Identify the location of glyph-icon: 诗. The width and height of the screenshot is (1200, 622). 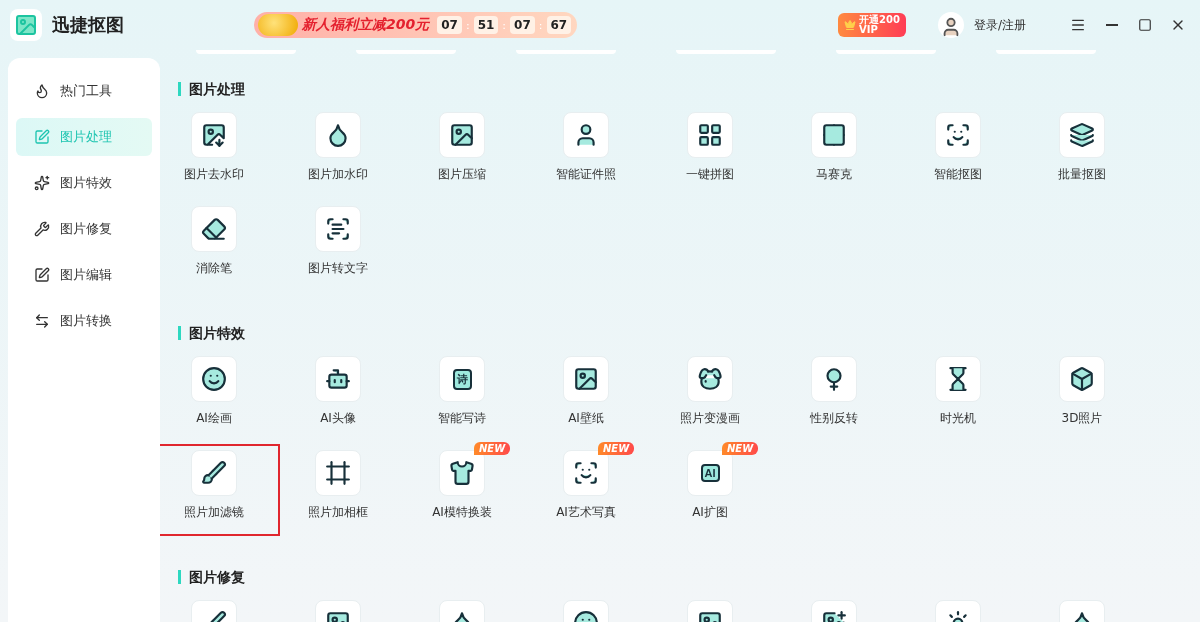
(462, 379).